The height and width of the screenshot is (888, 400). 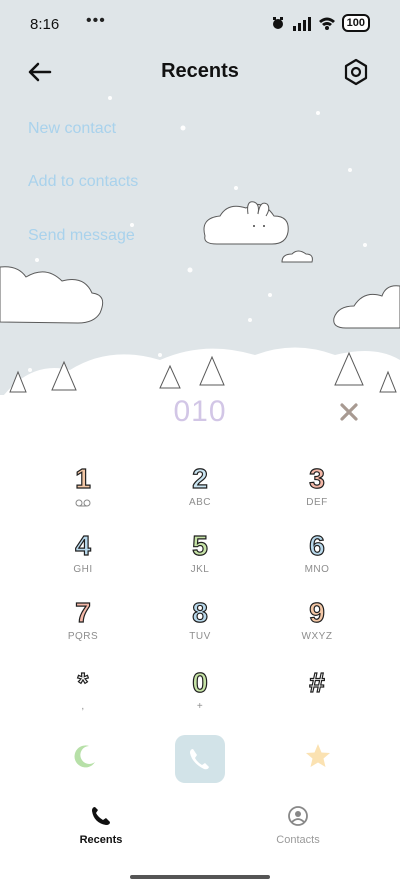 I want to click on backspace-icon, so click(x=349, y=412).